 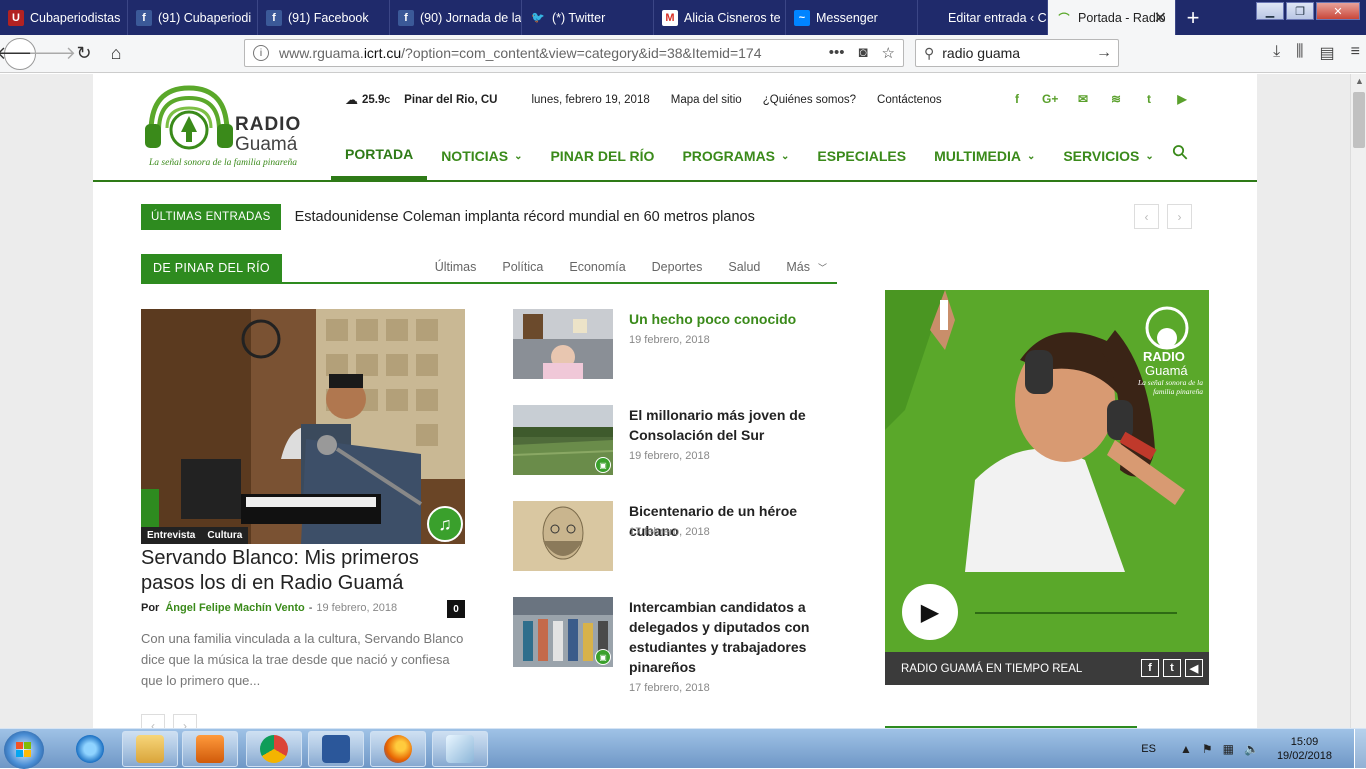 What do you see at coordinates (1150, 668) in the screenshot?
I see `share-facebook-icon: f` at bounding box center [1150, 668].